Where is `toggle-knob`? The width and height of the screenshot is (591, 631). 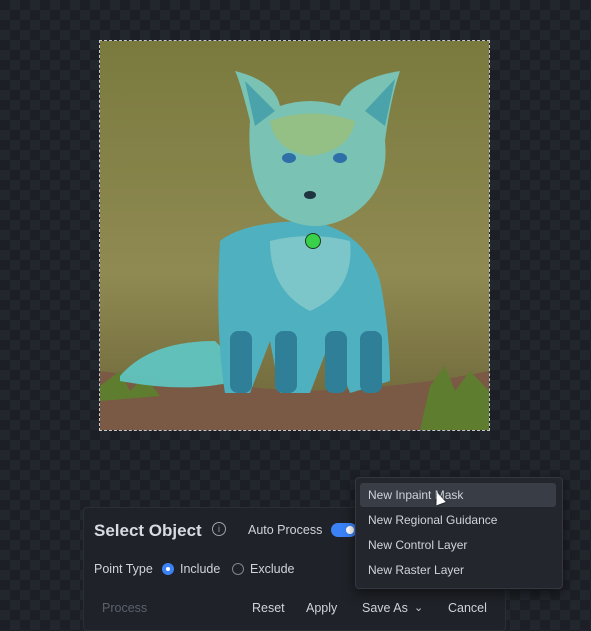
toggle-knob is located at coordinates (350, 530).